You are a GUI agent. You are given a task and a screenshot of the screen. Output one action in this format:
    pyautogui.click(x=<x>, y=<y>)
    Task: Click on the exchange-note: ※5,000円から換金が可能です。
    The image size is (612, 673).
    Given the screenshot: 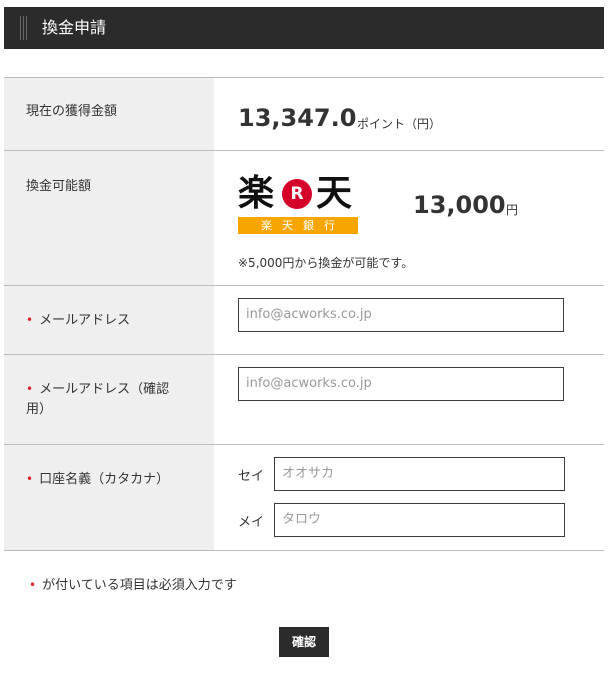 What is the action you would take?
    pyautogui.click(x=326, y=263)
    